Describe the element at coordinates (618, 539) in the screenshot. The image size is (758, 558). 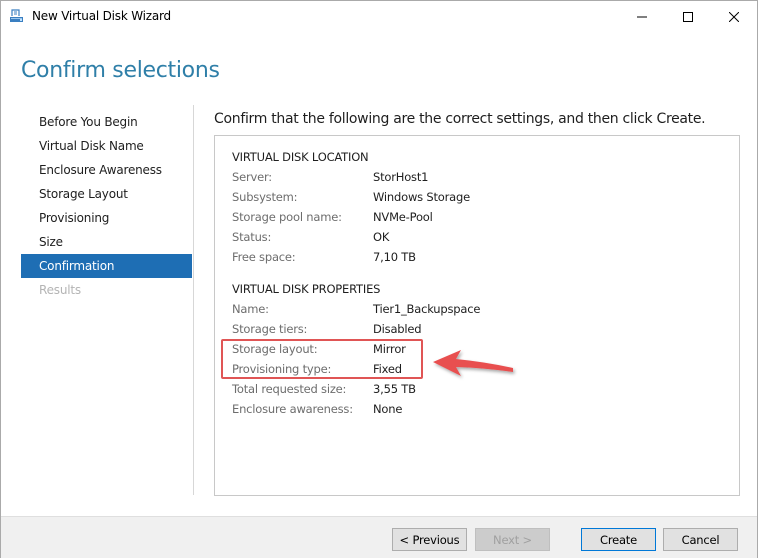
I see `create-button: Create` at that location.